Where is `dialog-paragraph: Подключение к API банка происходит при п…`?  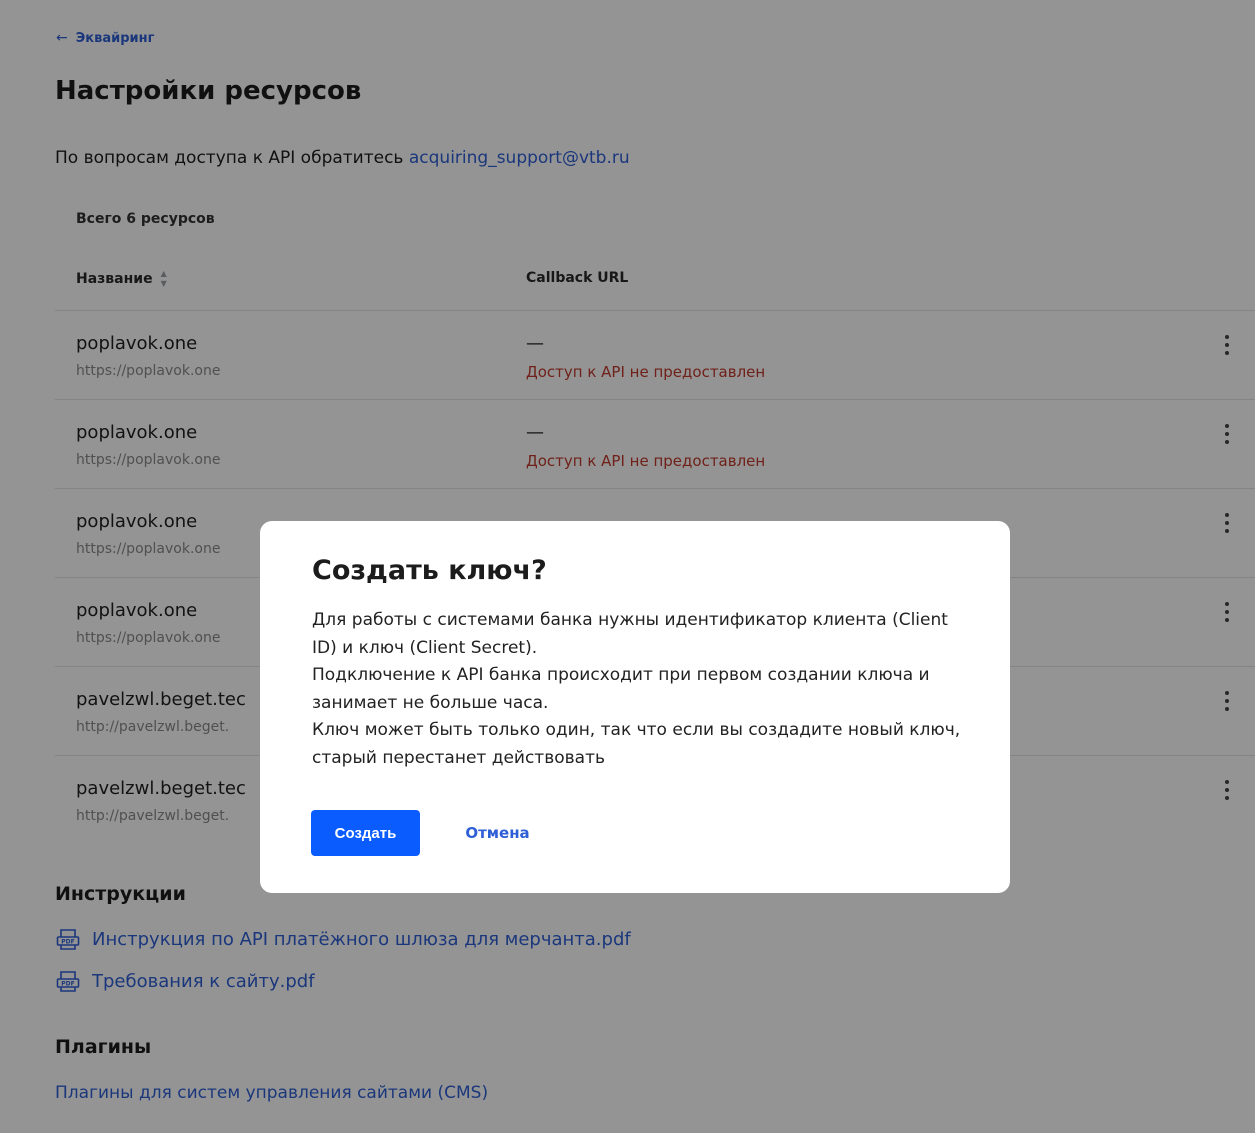 dialog-paragraph: Подключение к API банка происходит при п… is located at coordinates (621, 689).